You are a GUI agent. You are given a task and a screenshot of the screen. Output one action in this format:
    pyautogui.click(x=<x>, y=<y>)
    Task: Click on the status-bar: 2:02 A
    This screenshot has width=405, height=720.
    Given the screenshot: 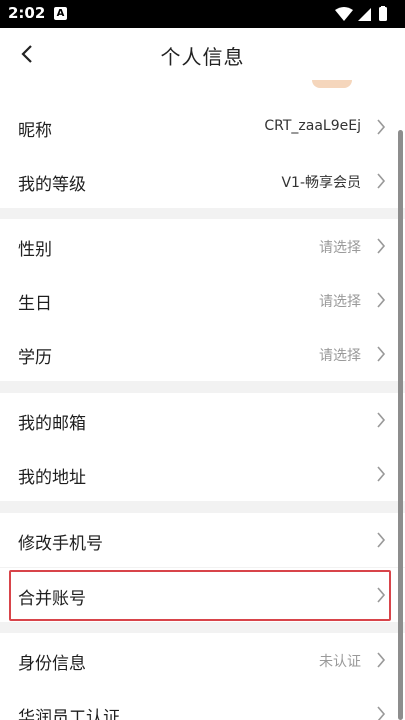 What is the action you would take?
    pyautogui.click(x=202, y=14)
    